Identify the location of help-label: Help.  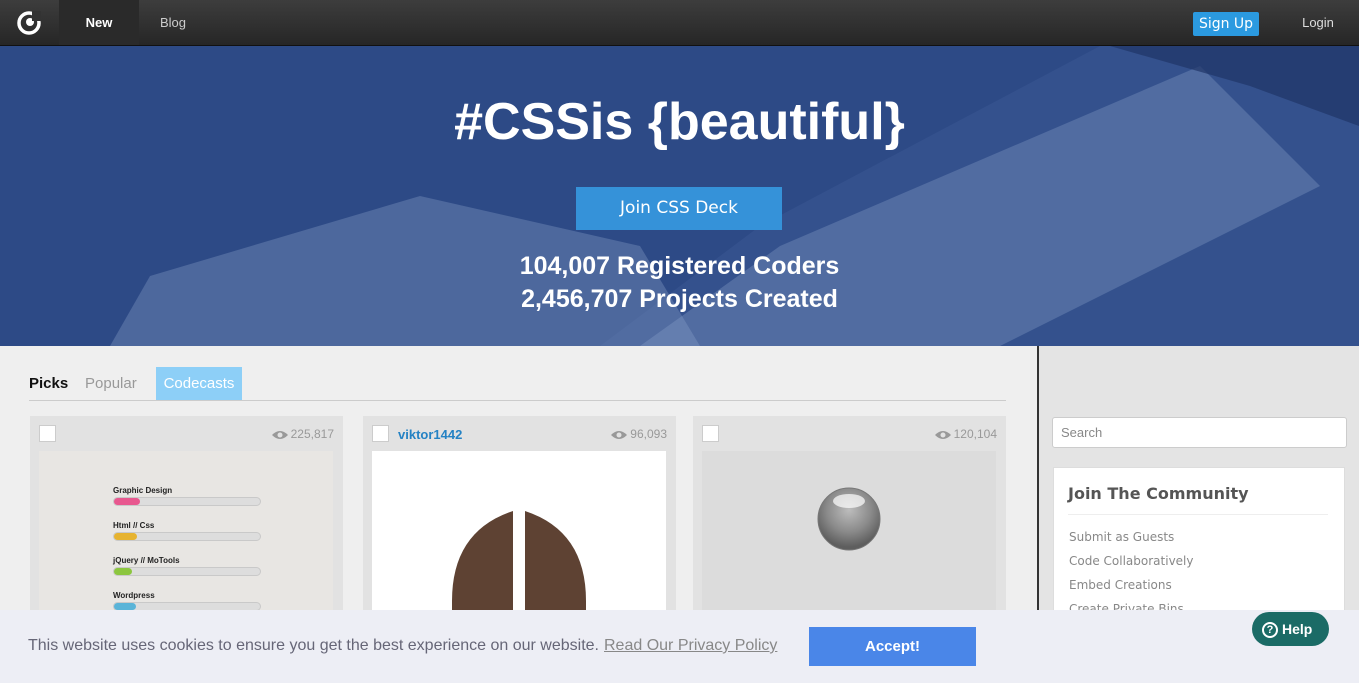
(1297, 629).